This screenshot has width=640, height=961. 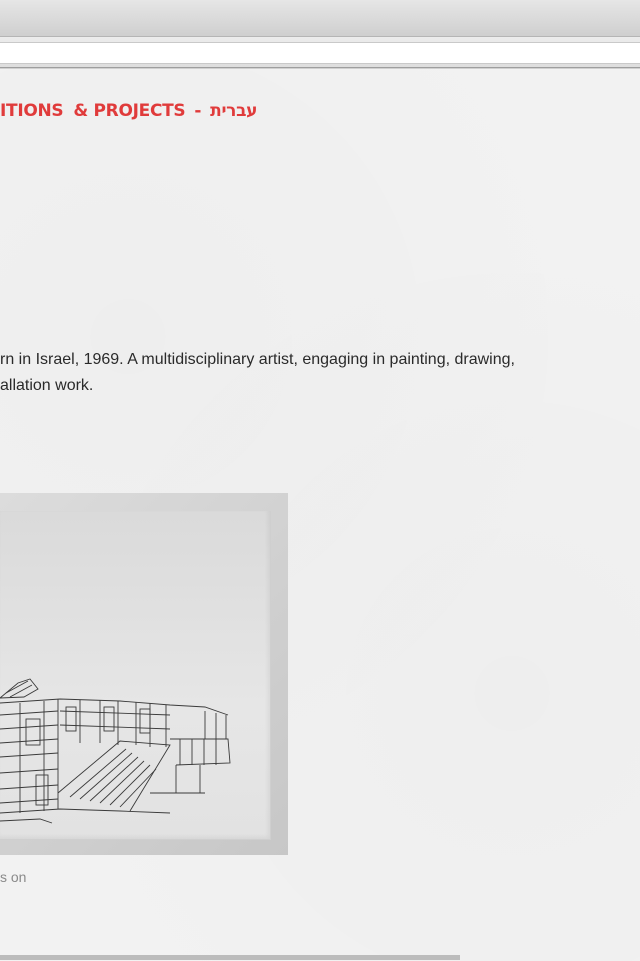 What do you see at coordinates (115, 751) in the screenshot?
I see `building-drawing` at bounding box center [115, 751].